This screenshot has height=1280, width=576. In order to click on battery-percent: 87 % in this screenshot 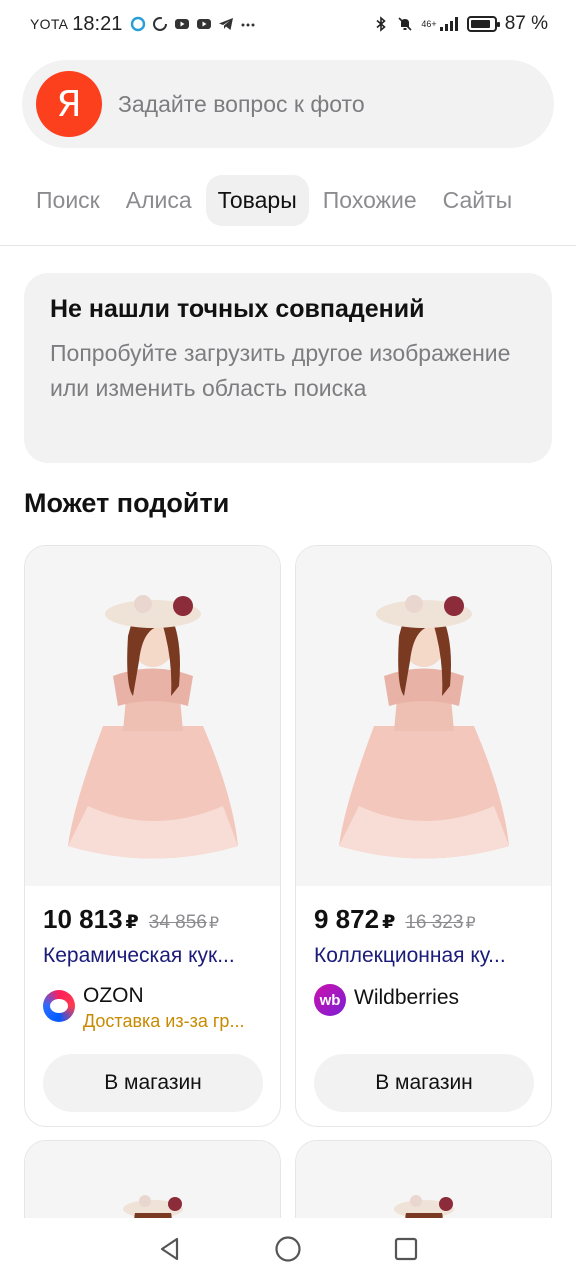, I will do `click(526, 23)`.